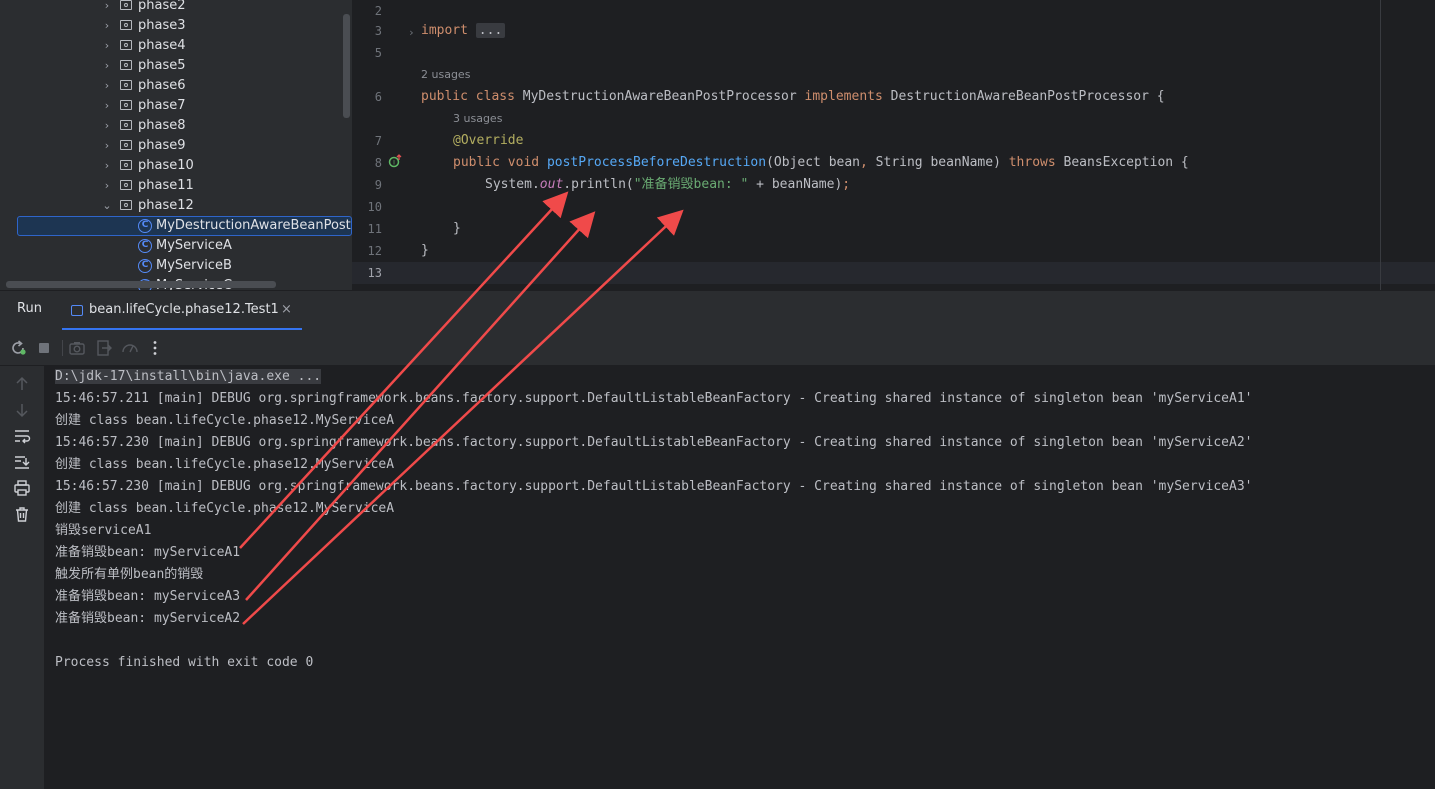  What do you see at coordinates (378, 53) in the screenshot?
I see `line-number: 5` at bounding box center [378, 53].